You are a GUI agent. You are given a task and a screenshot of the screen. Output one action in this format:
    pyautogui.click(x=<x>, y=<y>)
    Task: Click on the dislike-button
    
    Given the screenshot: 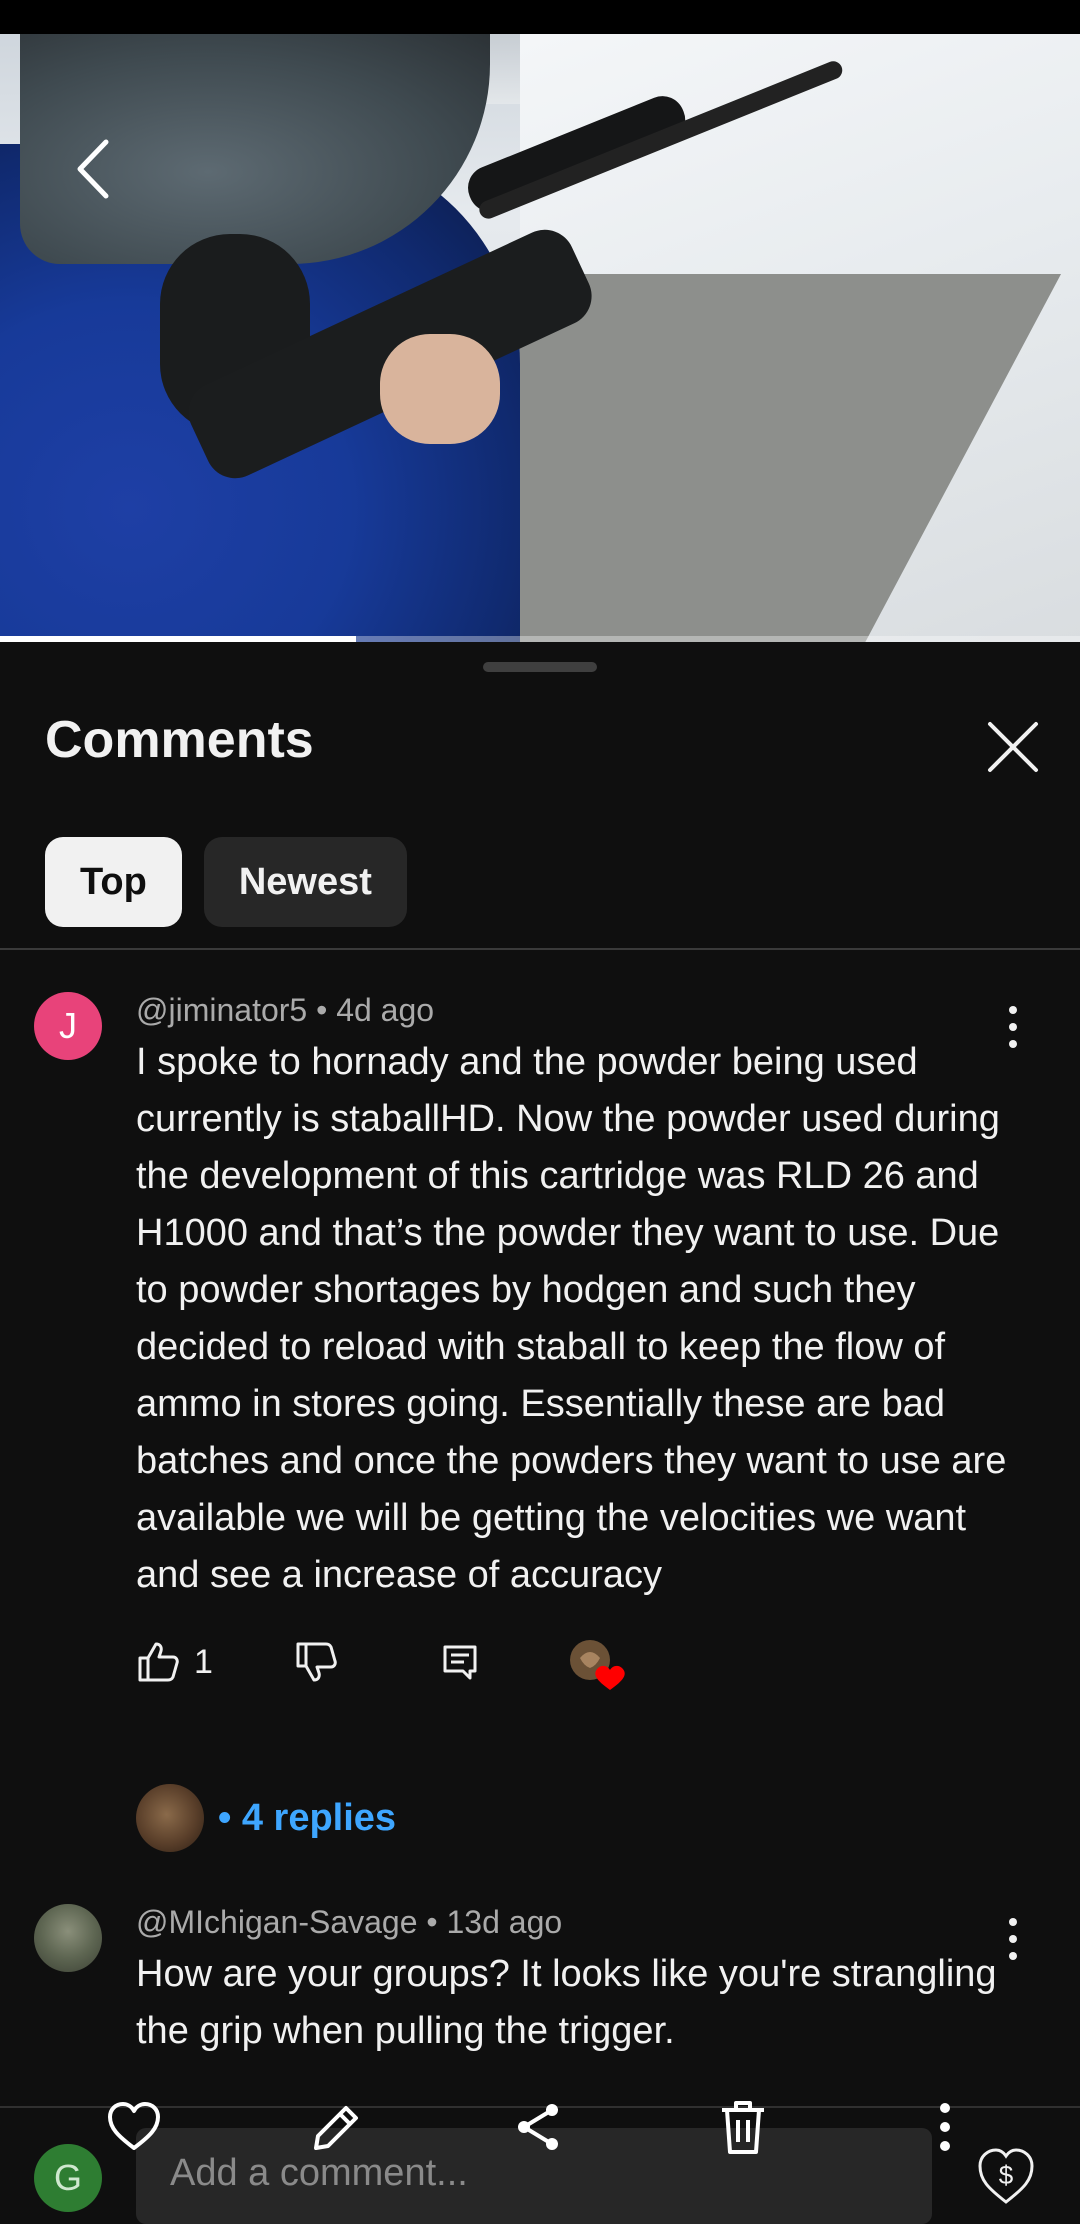 What is the action you would take?
    pyautogui.click(x=316, y=1662)
    